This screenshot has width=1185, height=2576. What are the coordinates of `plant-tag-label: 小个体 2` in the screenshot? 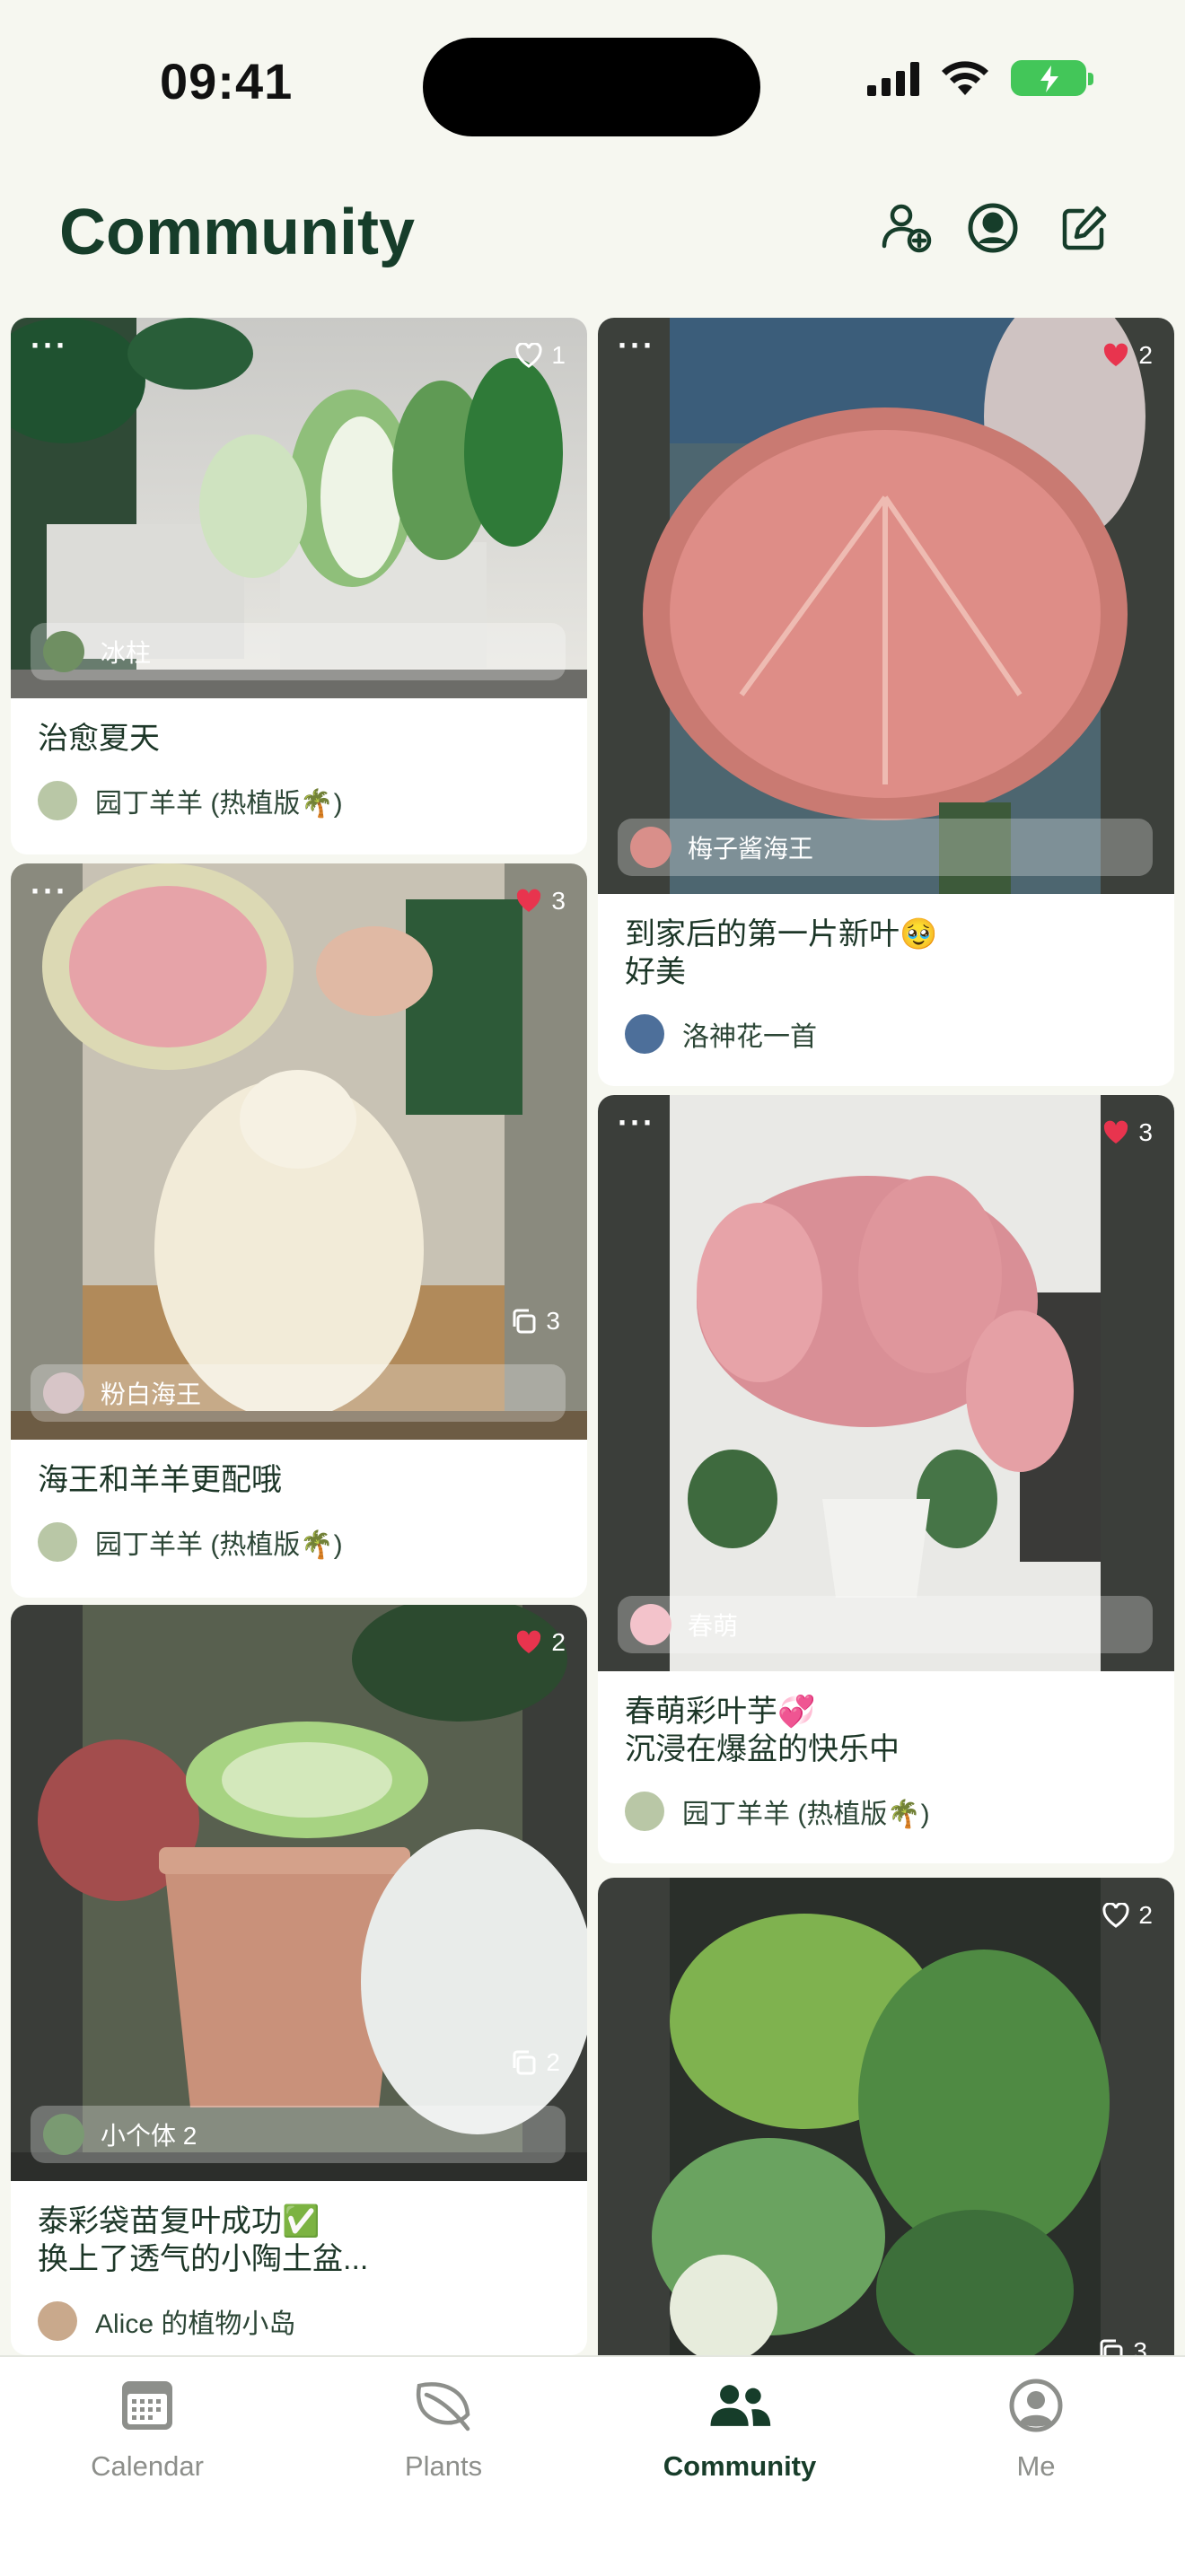 It's located at (149, 2136).